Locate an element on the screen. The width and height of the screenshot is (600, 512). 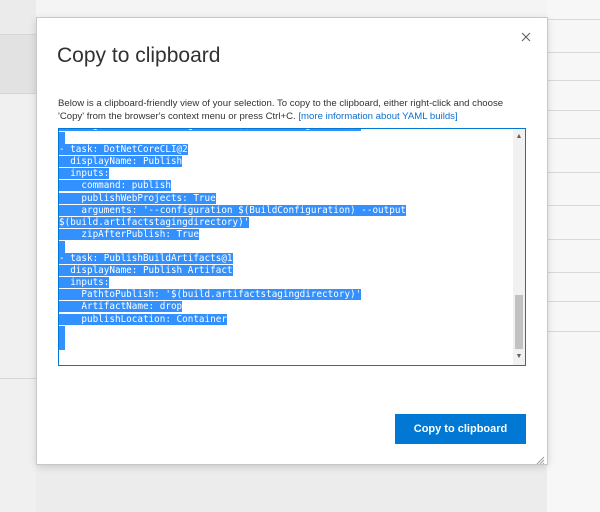
code-line-text: ArtifactName: drop is located at coordinates (121, 307).